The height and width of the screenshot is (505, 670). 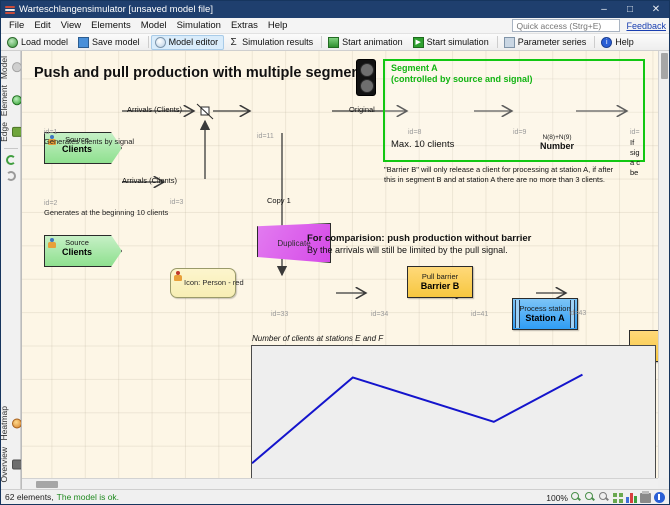 I want to click on start-simulation-label: Start simulation, so click(x=457, y=42).